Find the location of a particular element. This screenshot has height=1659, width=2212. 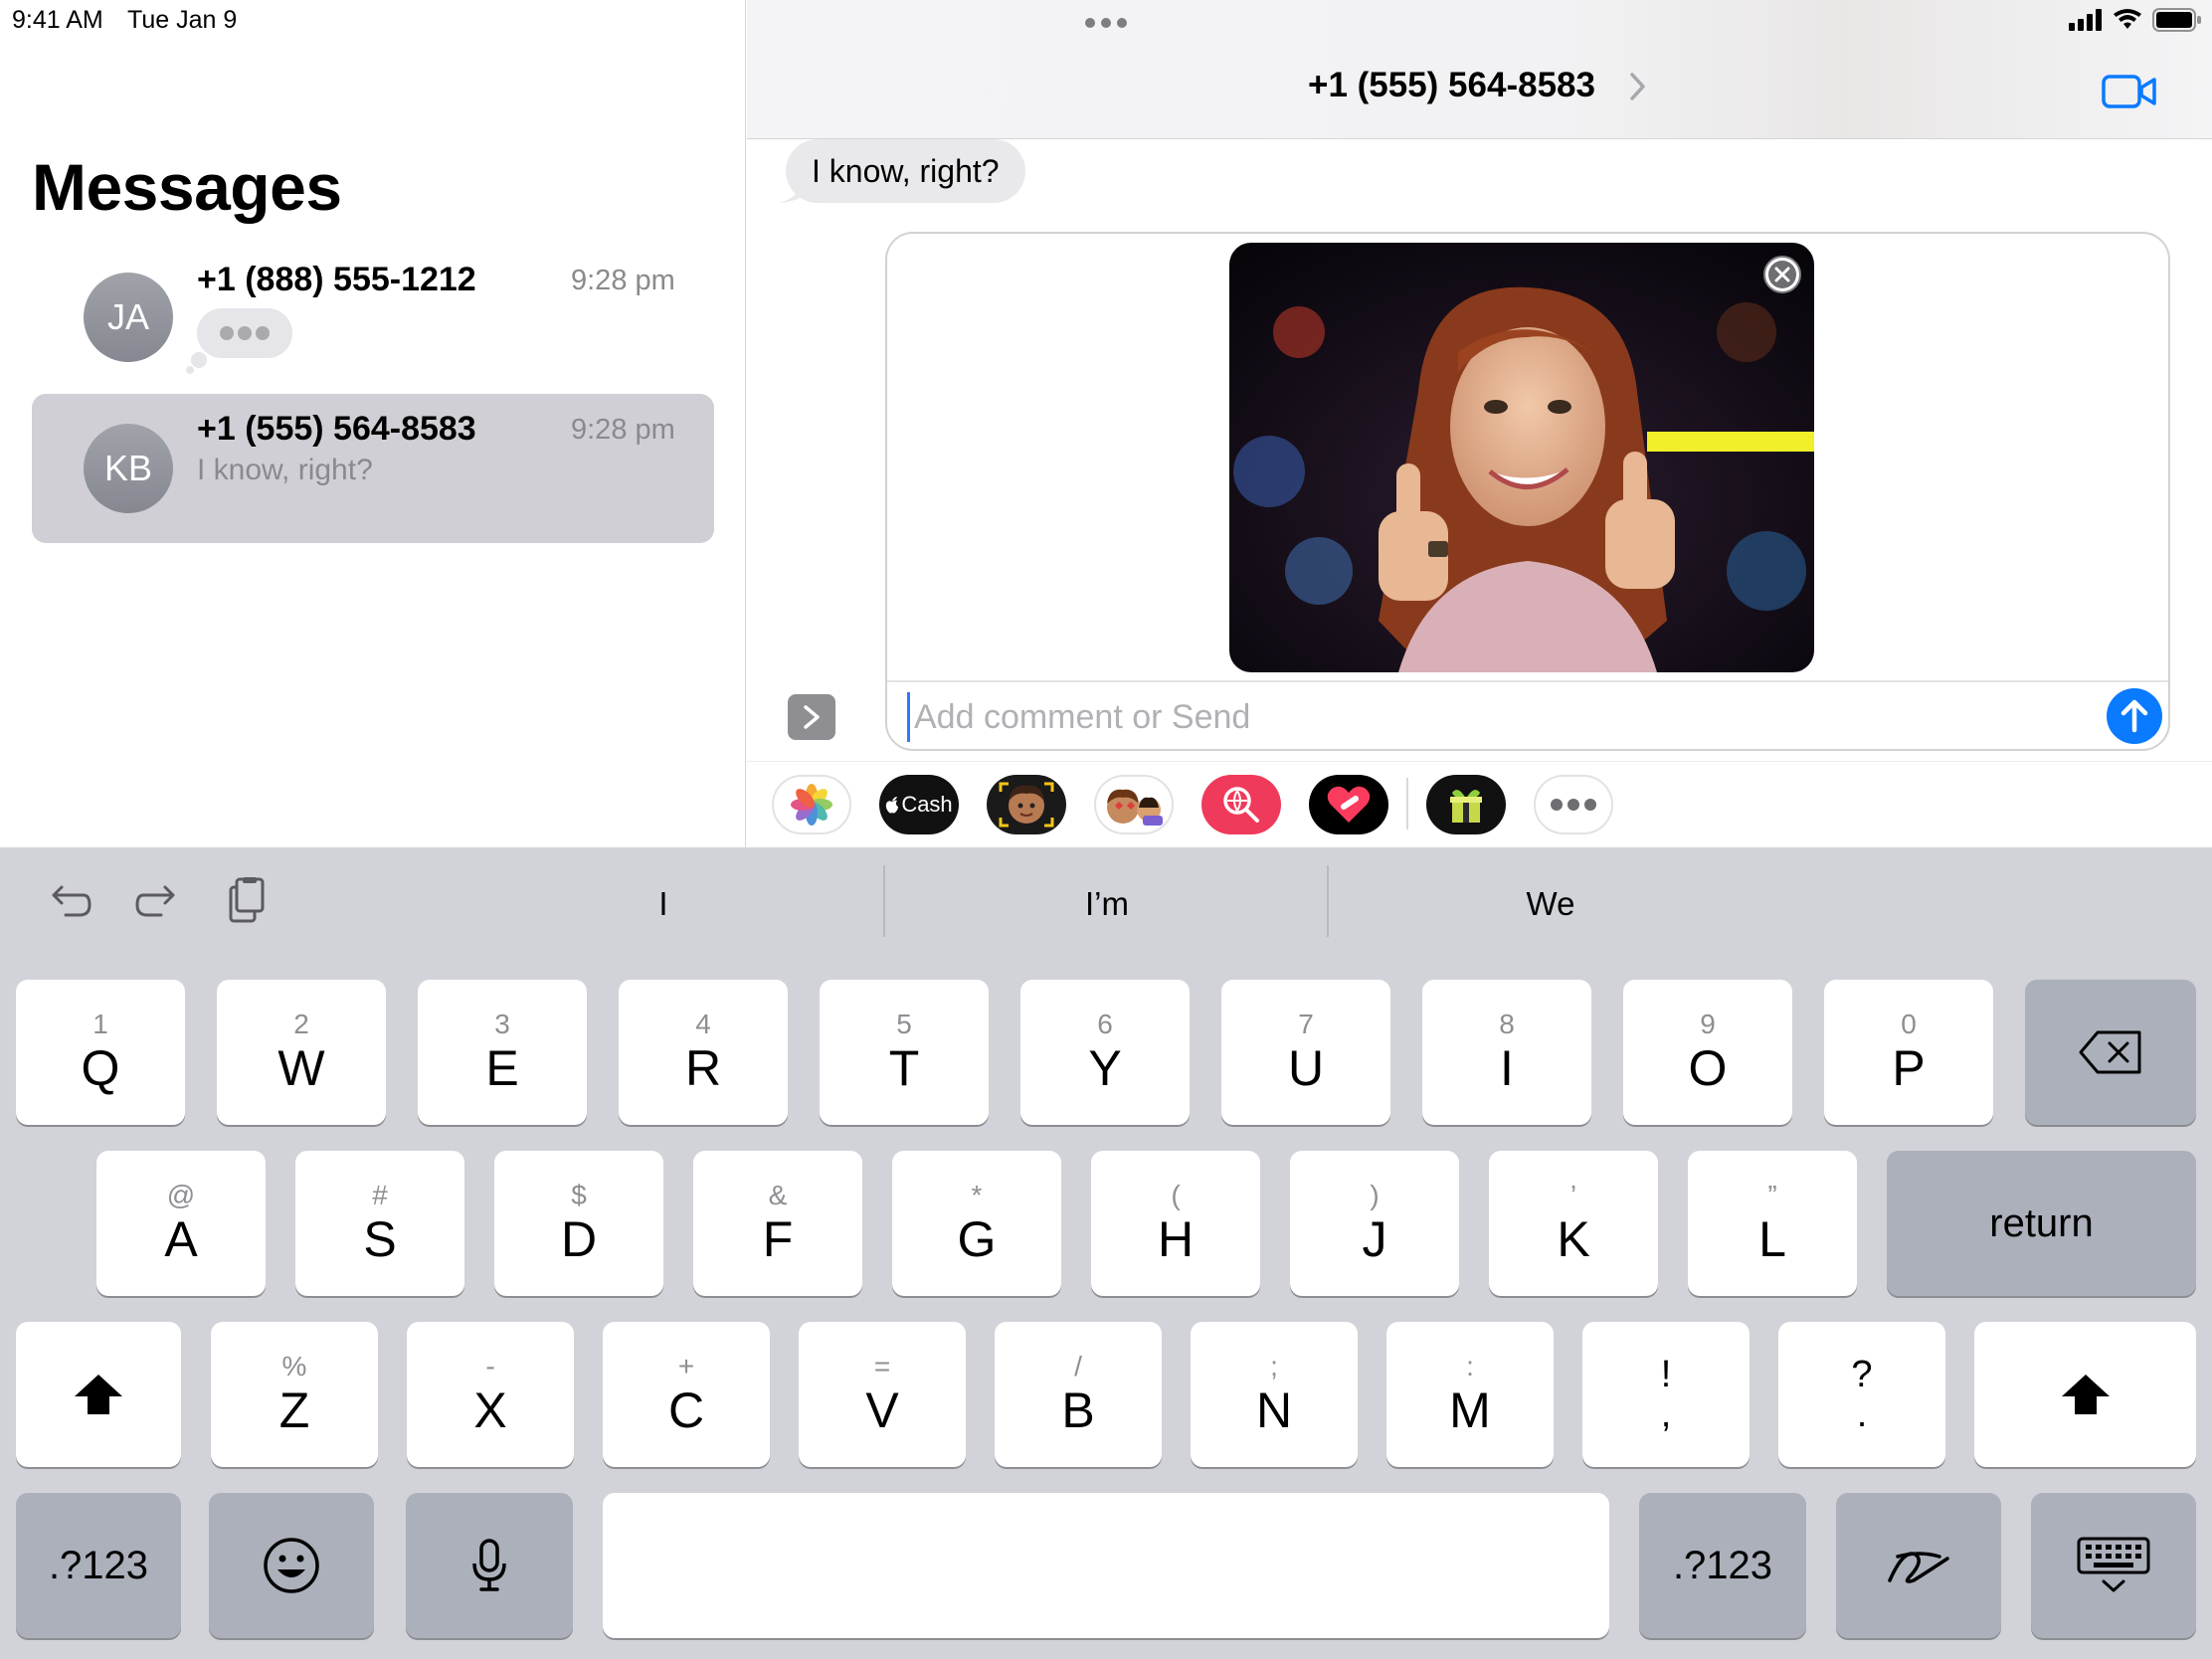

avatar-initials: JA is located at coordinates (127, 316).